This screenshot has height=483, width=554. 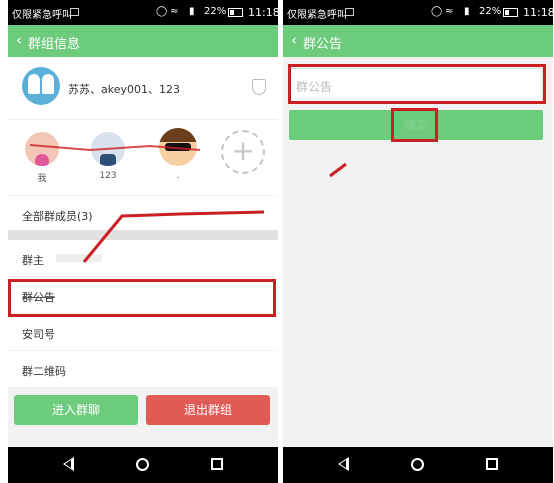 I want to click on annotation-stroke, so click(x=338, y=170).